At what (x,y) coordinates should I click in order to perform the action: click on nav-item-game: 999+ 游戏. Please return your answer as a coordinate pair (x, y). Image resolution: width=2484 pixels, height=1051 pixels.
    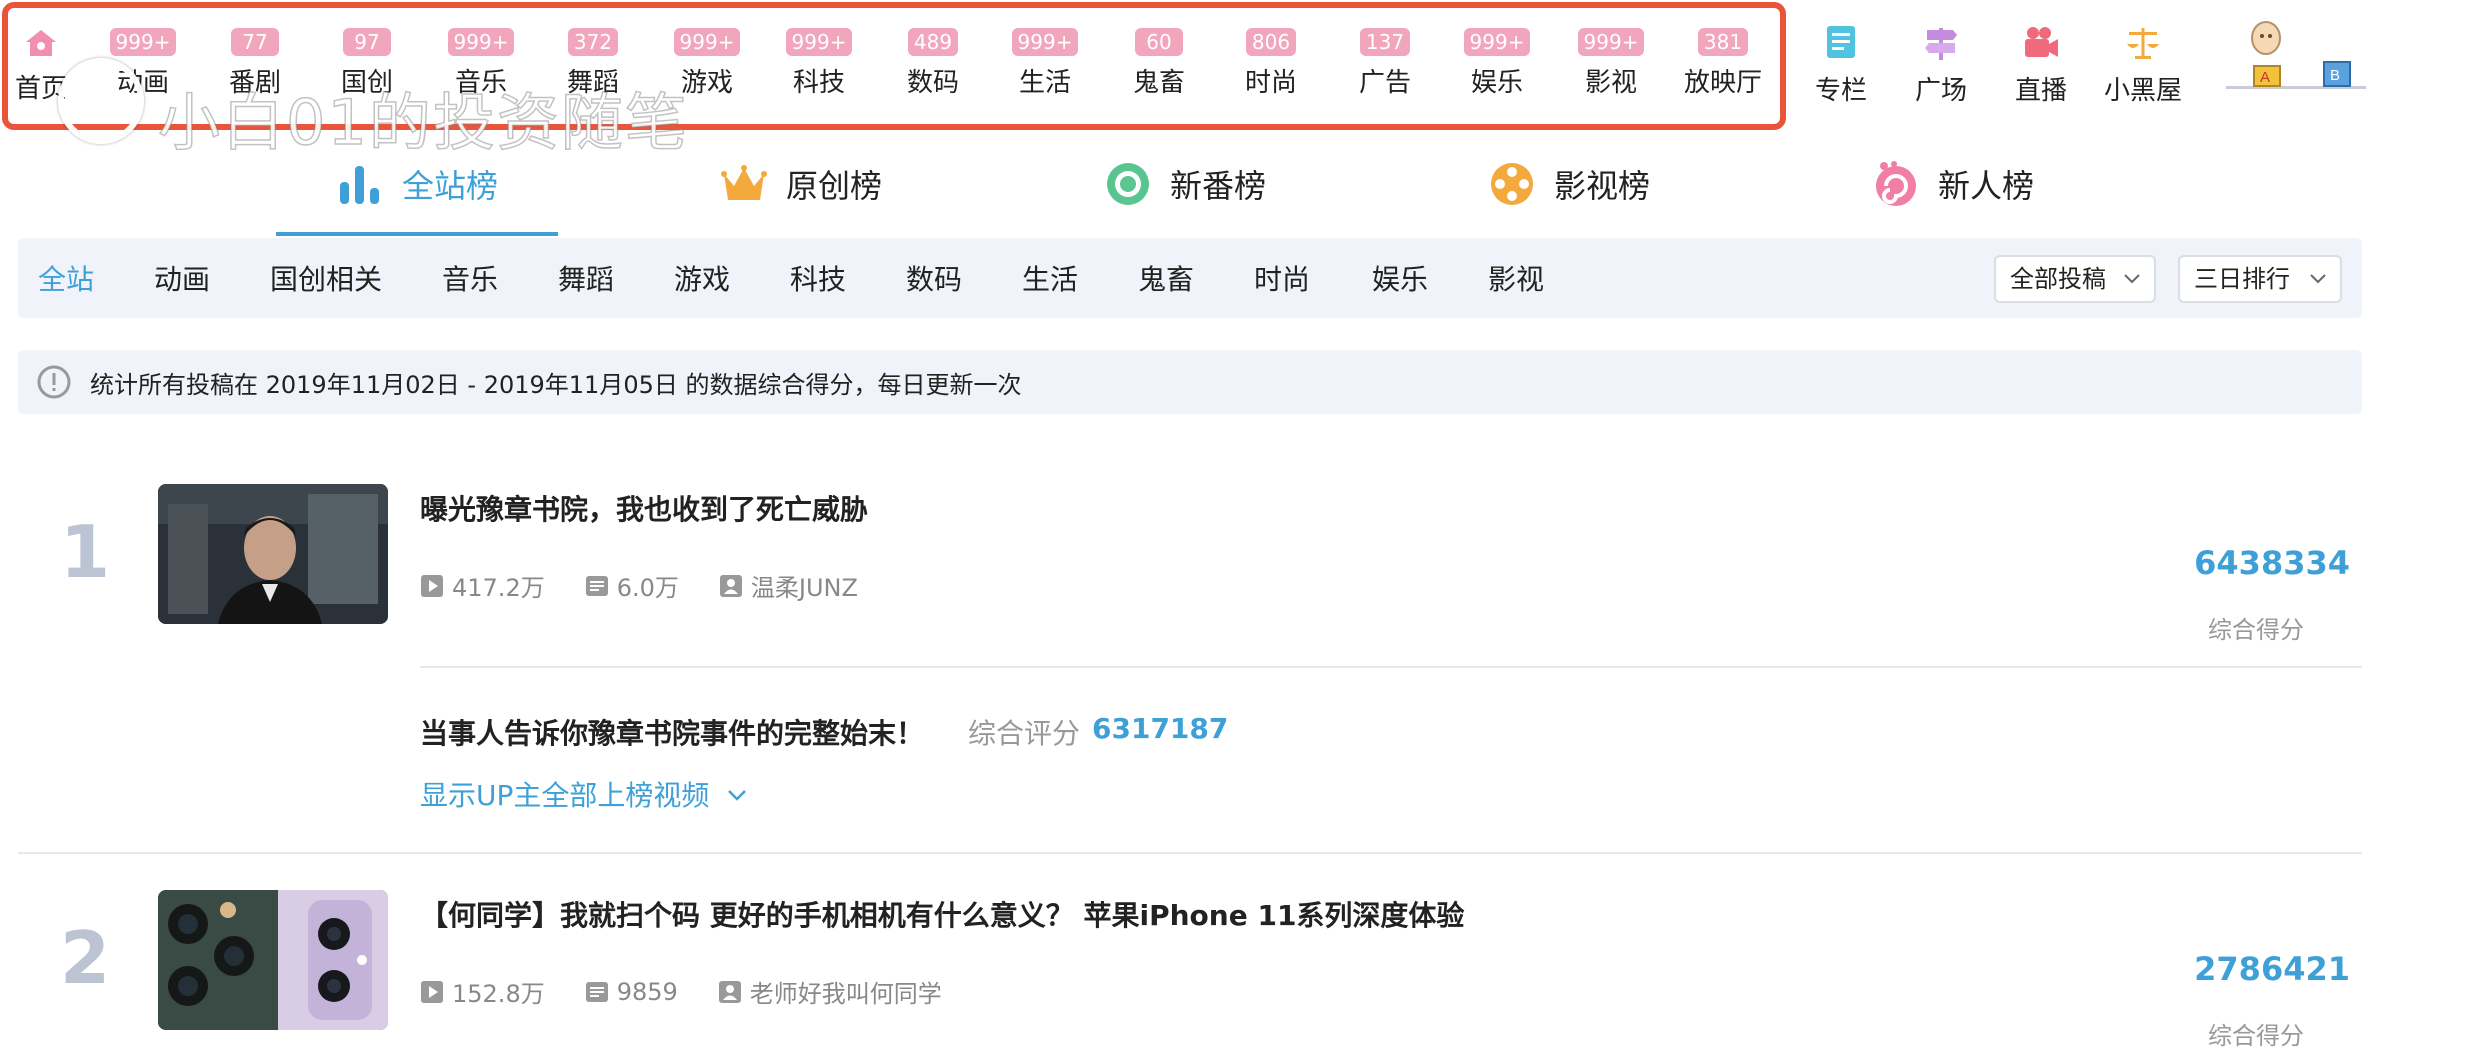
    Looking at the image, I should click on (707, 68).